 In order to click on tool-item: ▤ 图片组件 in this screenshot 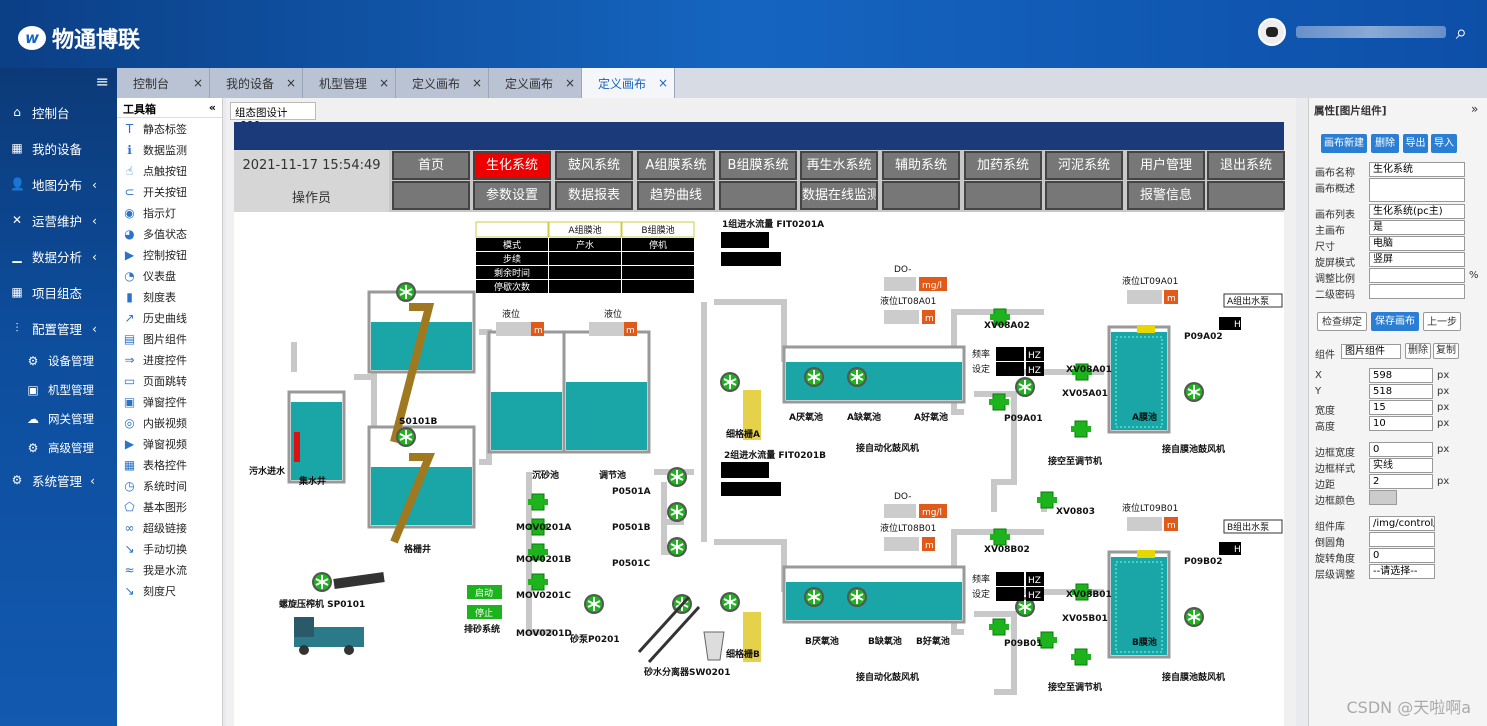, I will do `click(169, 338)`.